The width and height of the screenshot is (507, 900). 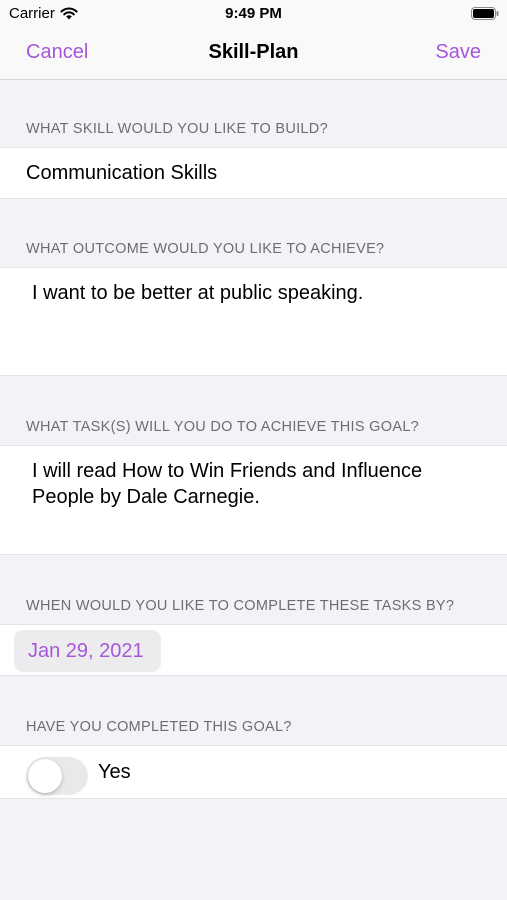 I want to click on page-title: Skill-Plan, so click(x=253, y=52).